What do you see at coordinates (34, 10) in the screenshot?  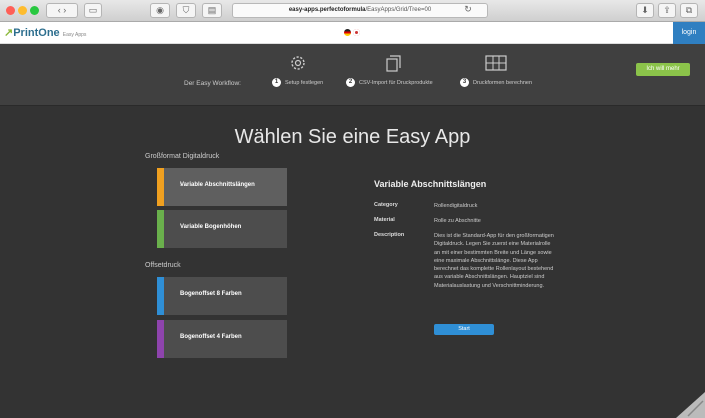 I see `maximize-window-button` at bounding box center [34, 10].